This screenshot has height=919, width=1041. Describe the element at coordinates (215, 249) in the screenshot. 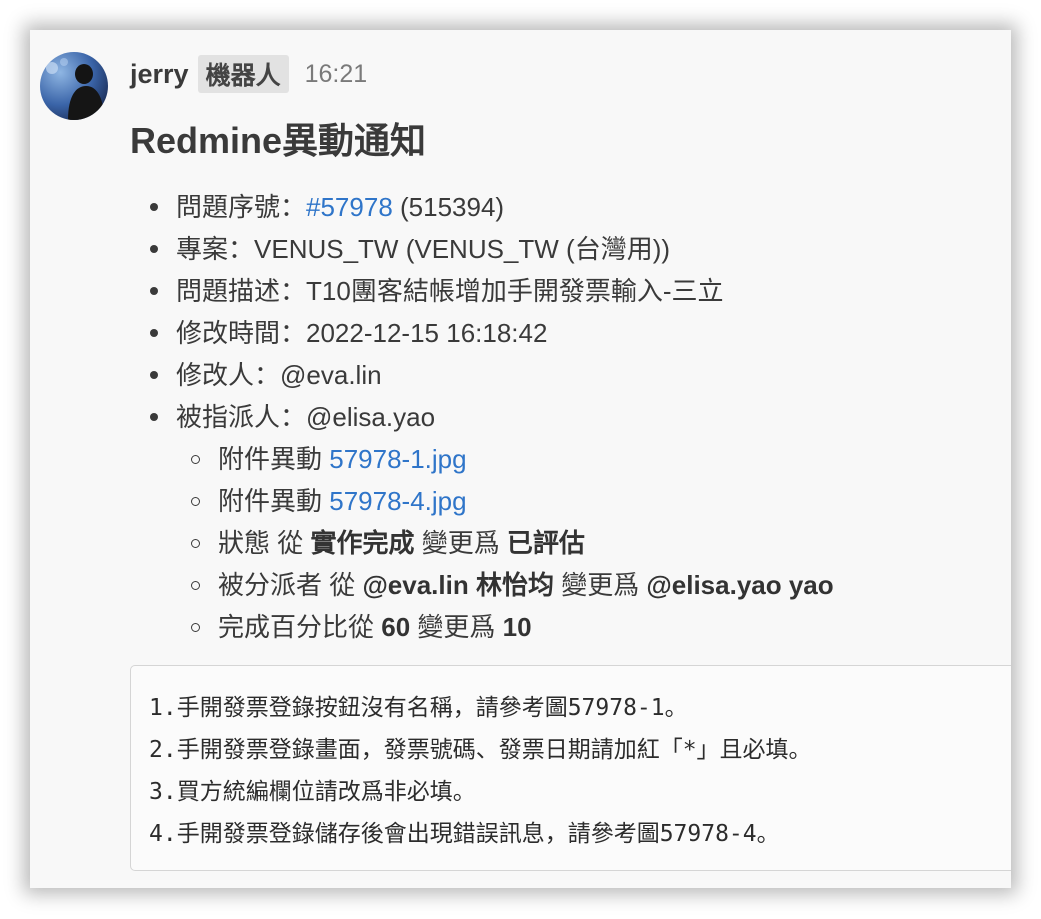

I see `project-label: 專案：` at that location.